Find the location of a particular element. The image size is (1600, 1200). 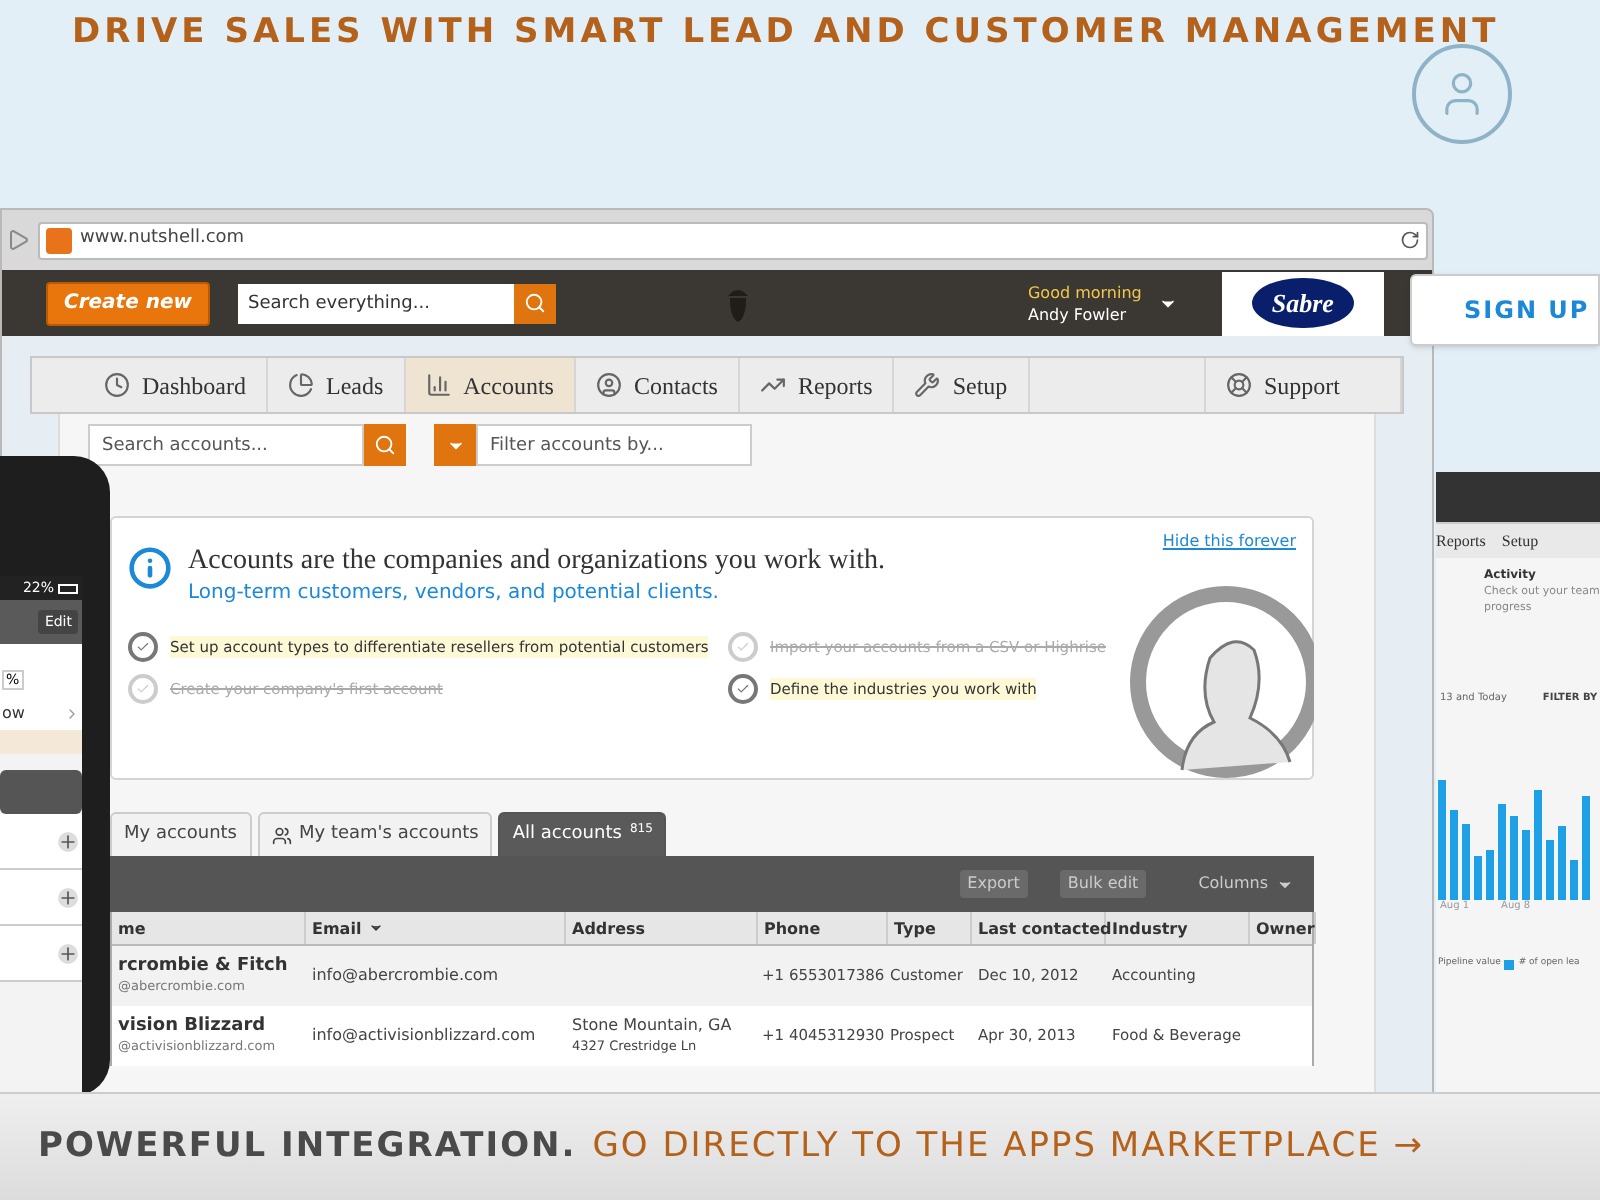

sign-up-button: SIGN UP is located at coordinates (1505, 310).